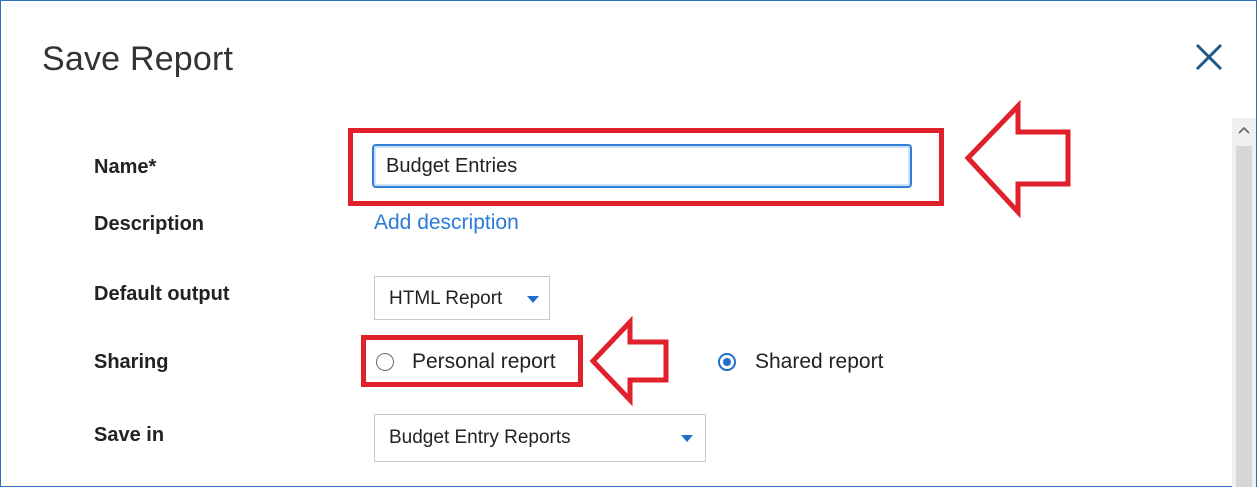  What do you see at coordinates (129, 435) in the screenshot?
I see `save-in-label: Save in` at bounding box center [129, 435].